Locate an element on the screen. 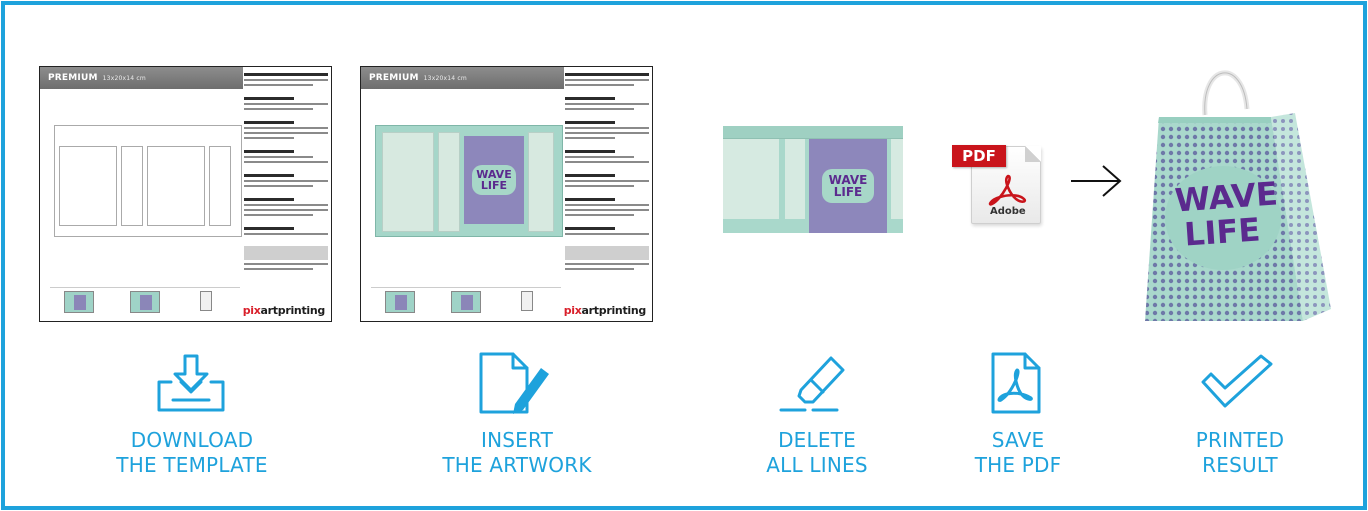 The width and height of the screenshot is (1368, 511). template-die-lines is located at coordinates (148, 181).